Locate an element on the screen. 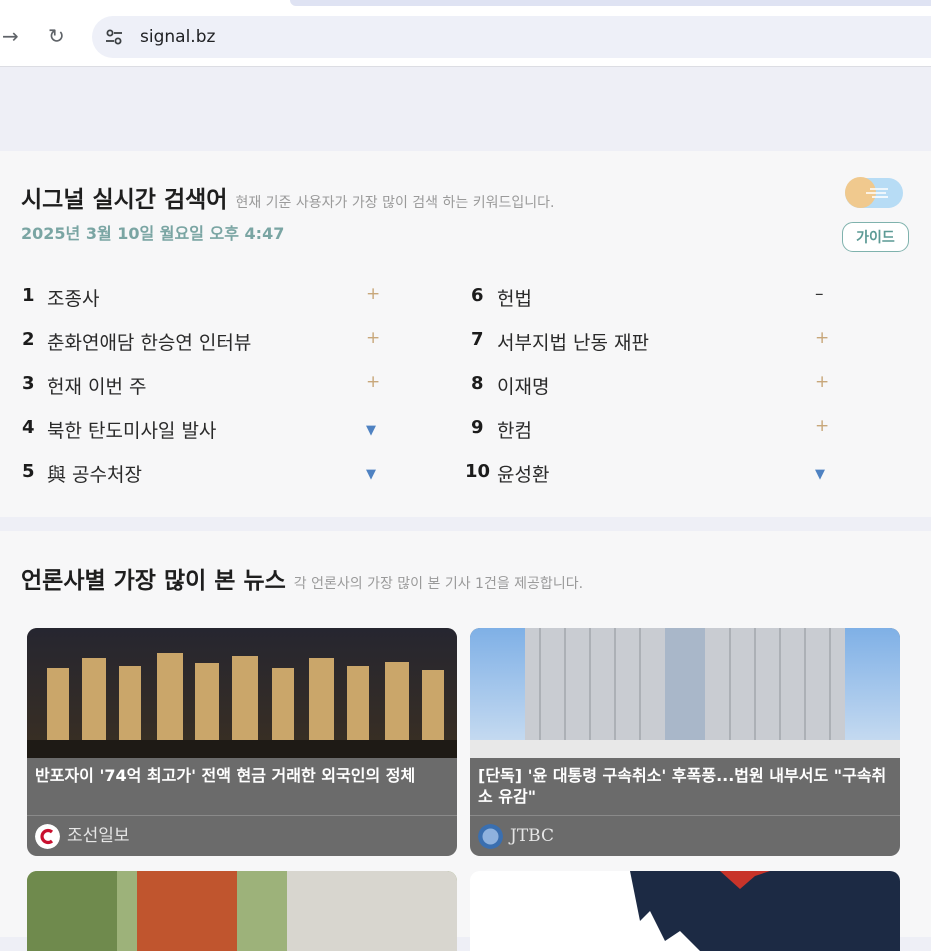 The width and height of the screenshot is (931, 951). rank-number: 1 is located at coordinates (28, 295).